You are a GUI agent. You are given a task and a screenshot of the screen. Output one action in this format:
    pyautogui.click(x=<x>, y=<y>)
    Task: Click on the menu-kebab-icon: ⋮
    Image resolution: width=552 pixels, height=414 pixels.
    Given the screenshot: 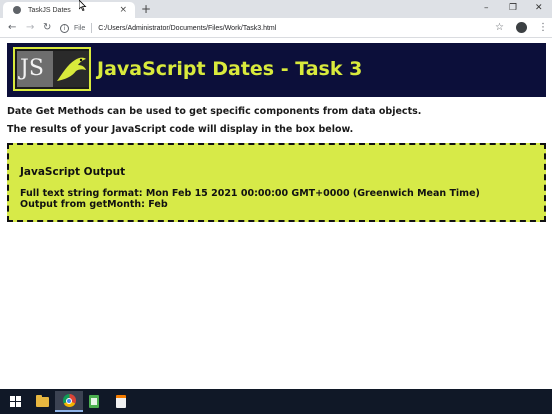 What is the action you would take?
    pyautogui.click(x=543, y=28)
    